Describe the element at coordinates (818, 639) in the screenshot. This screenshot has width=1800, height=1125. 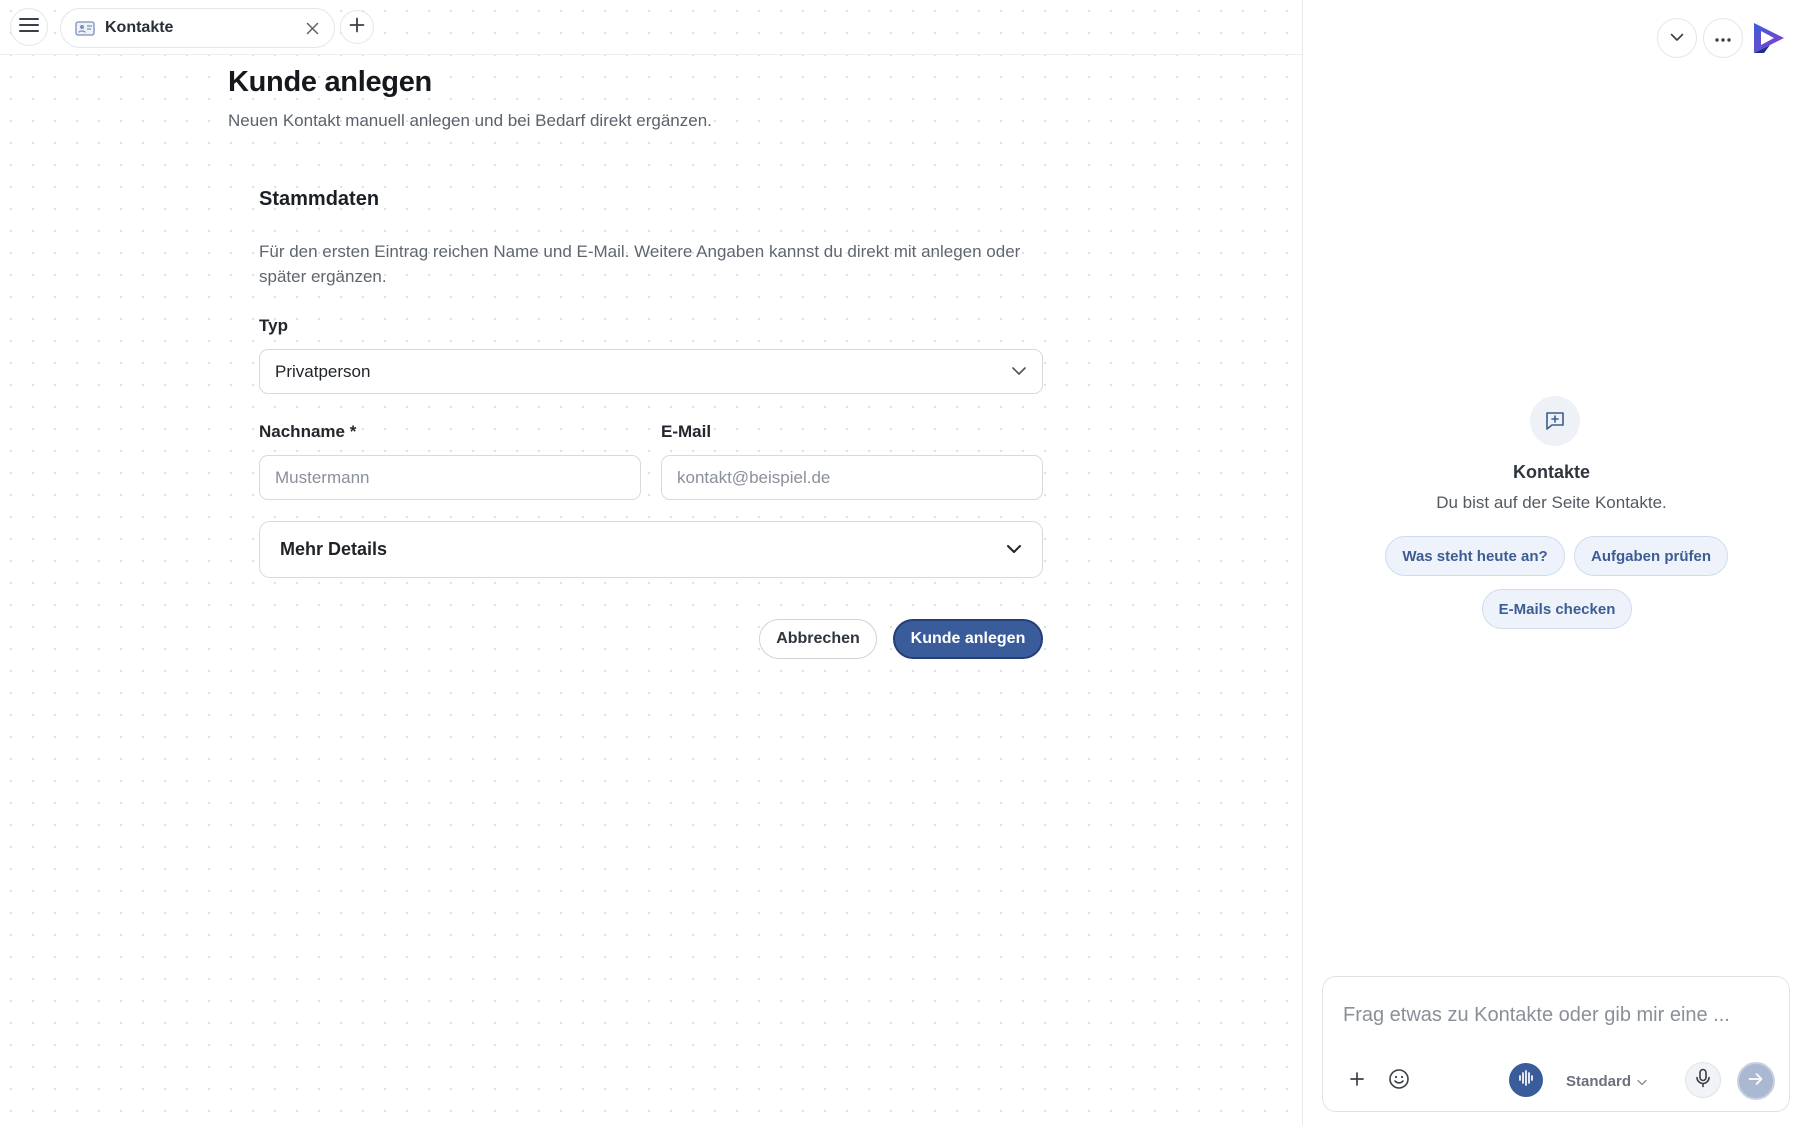
I see `cancel-button: Abbrechen` at that location.